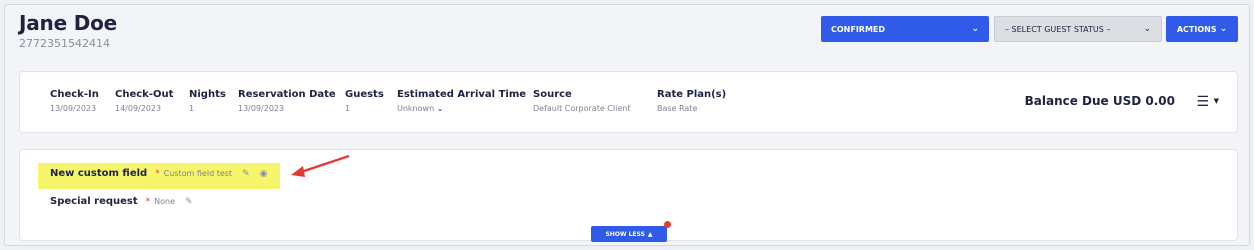 The image size is (1254, 250). Describe the element at coordinates (692, 94) in the screenshot. I see `rate-plan-label: Rate Plan(s)` at that location.